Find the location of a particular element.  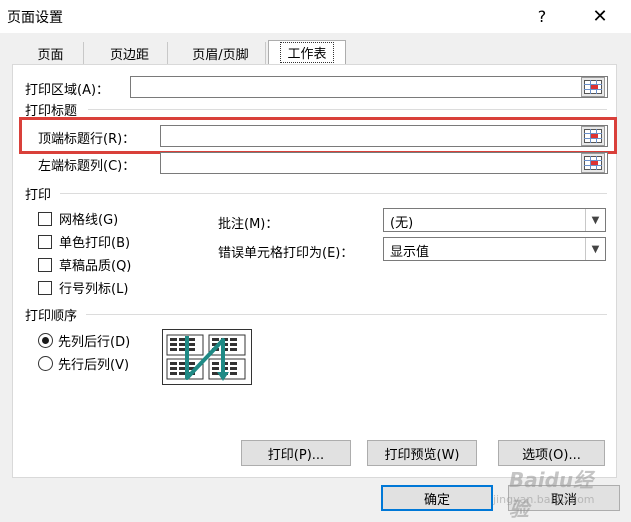

title-cols-label: 左端标题列(C)： is located at coordinates (87, 166).